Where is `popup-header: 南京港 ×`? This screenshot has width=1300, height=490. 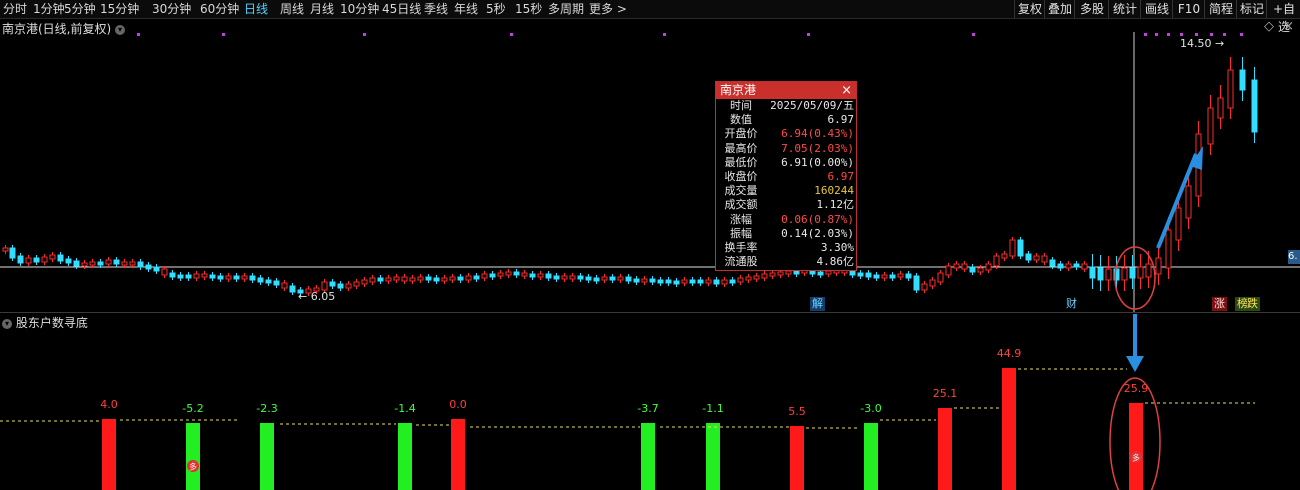
popup-header: 南京港 × is located at coordinates (786, 90).